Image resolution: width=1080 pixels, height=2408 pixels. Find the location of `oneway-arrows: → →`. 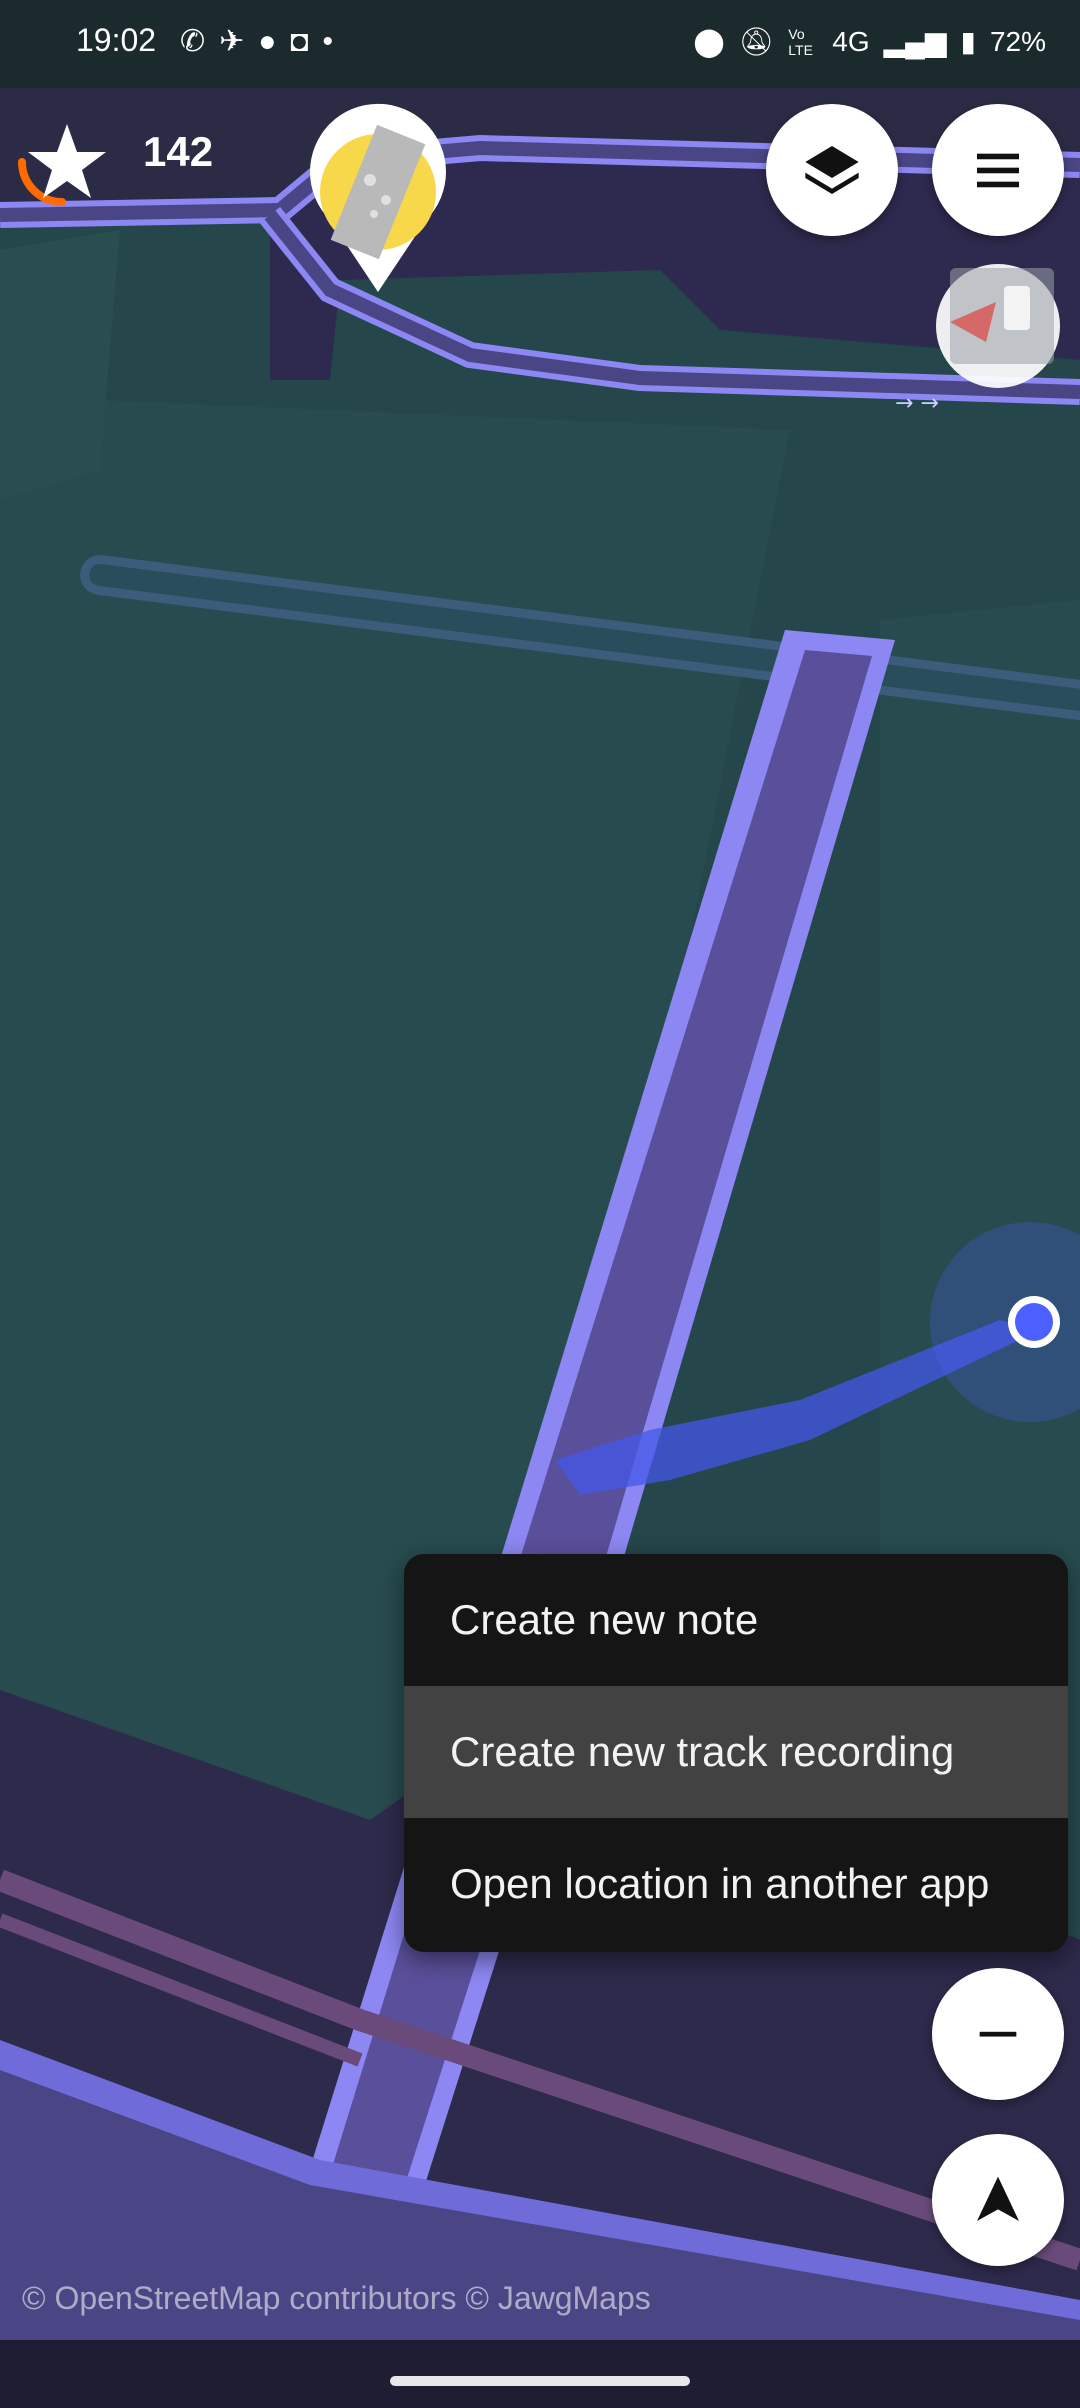

oneway-arrows: → → is located at coordinates (917, 403).